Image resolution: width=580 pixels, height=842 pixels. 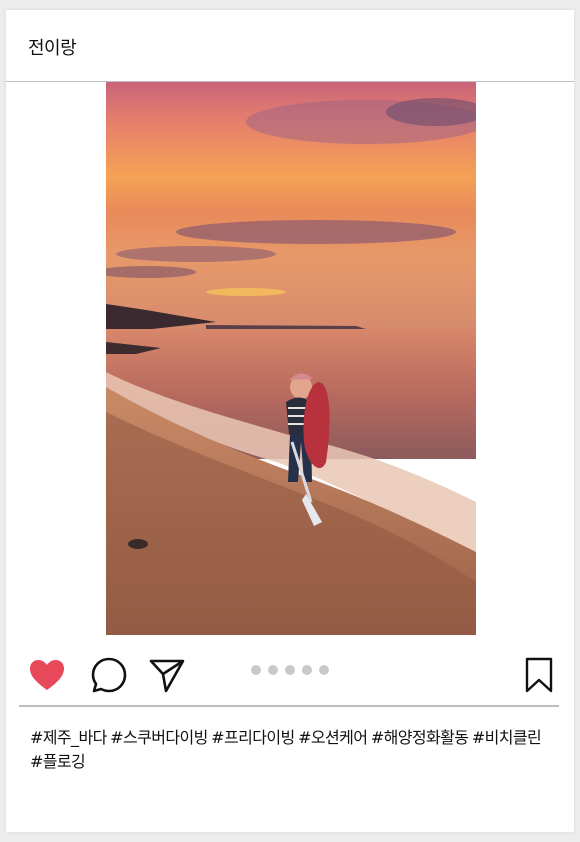 What do you see at coordinates (290, 46) in the screenshot?
I see `post-header: 전이랑` at bounding box center [290, 46].